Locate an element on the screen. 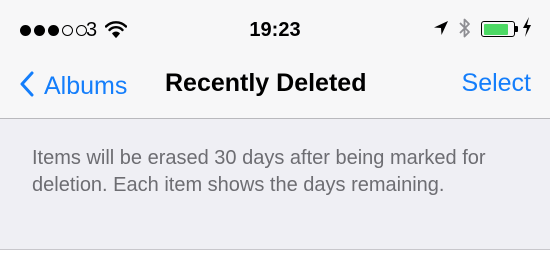  back-button-label: Albums is located at coordinates (86, 86).